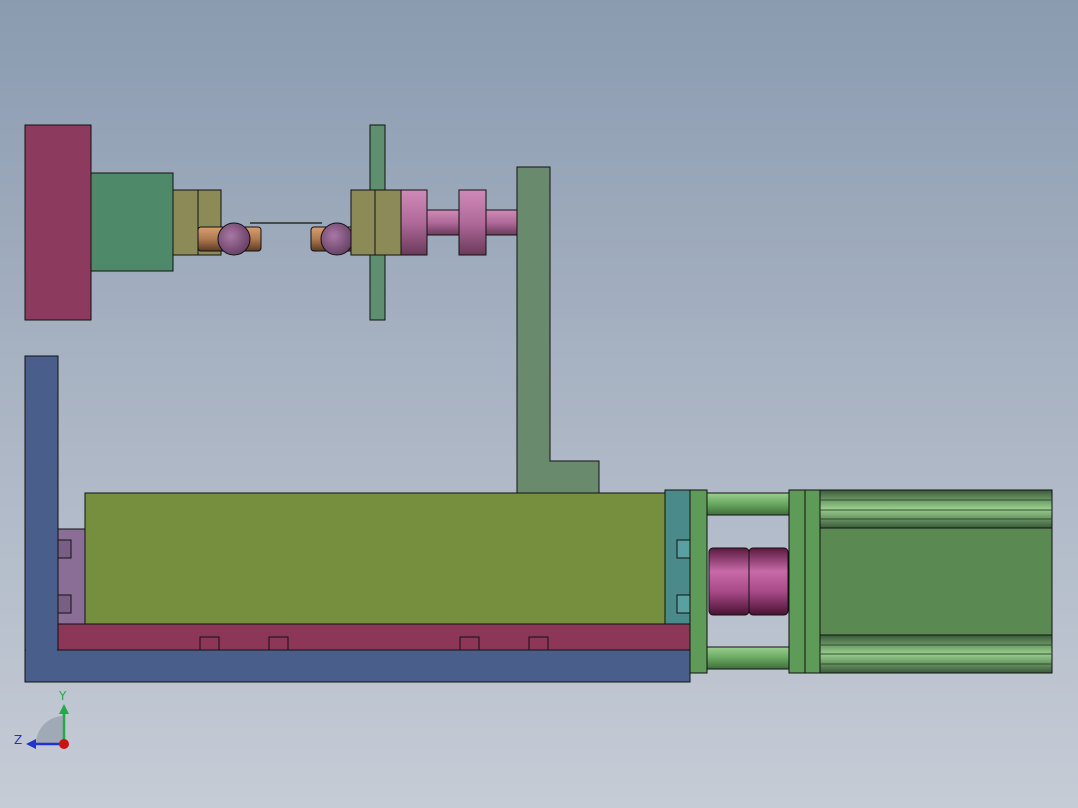 Image resolution: width=1078 pixels, height=808 pixels. I want to click on left-clamp, so click(217, 222).